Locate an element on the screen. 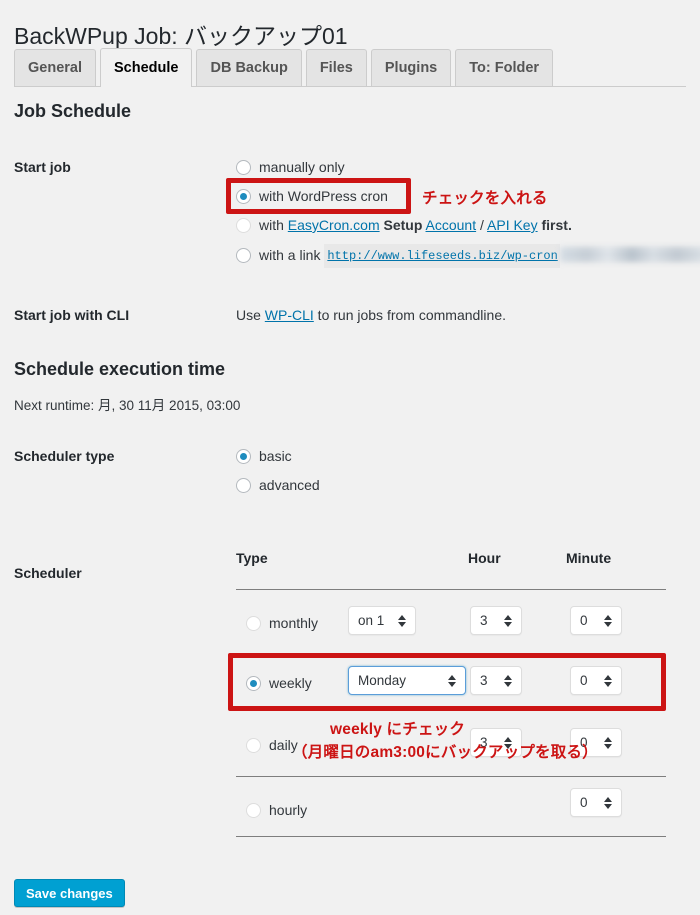 This screenshot has height=915, width=700. table-row-weekly: weekly Monday 3 0 is located at coordinates (451, 683).